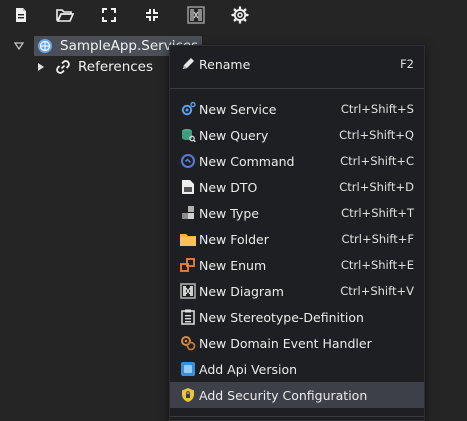  Describe the element at coordinates (45, 46) in the screenshot. I see `globe-icon` at that location.